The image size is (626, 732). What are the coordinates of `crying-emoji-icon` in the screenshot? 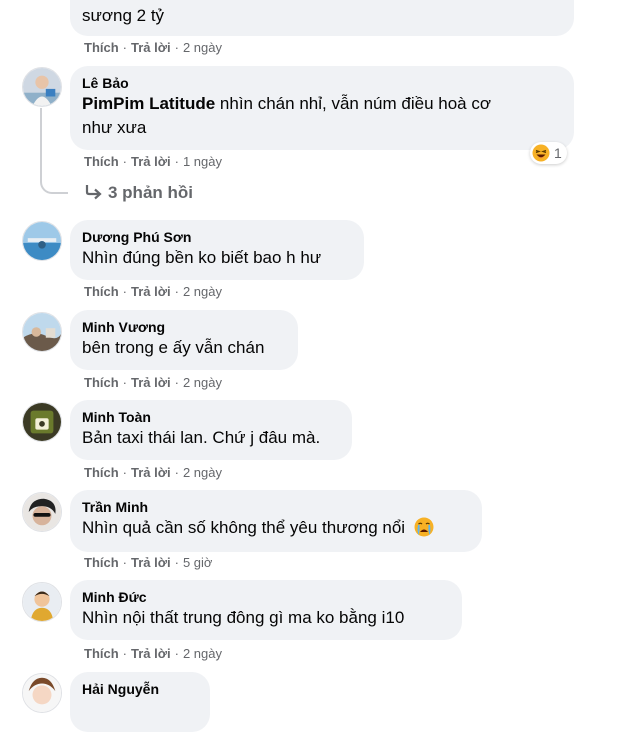 It's located at (424, 527).